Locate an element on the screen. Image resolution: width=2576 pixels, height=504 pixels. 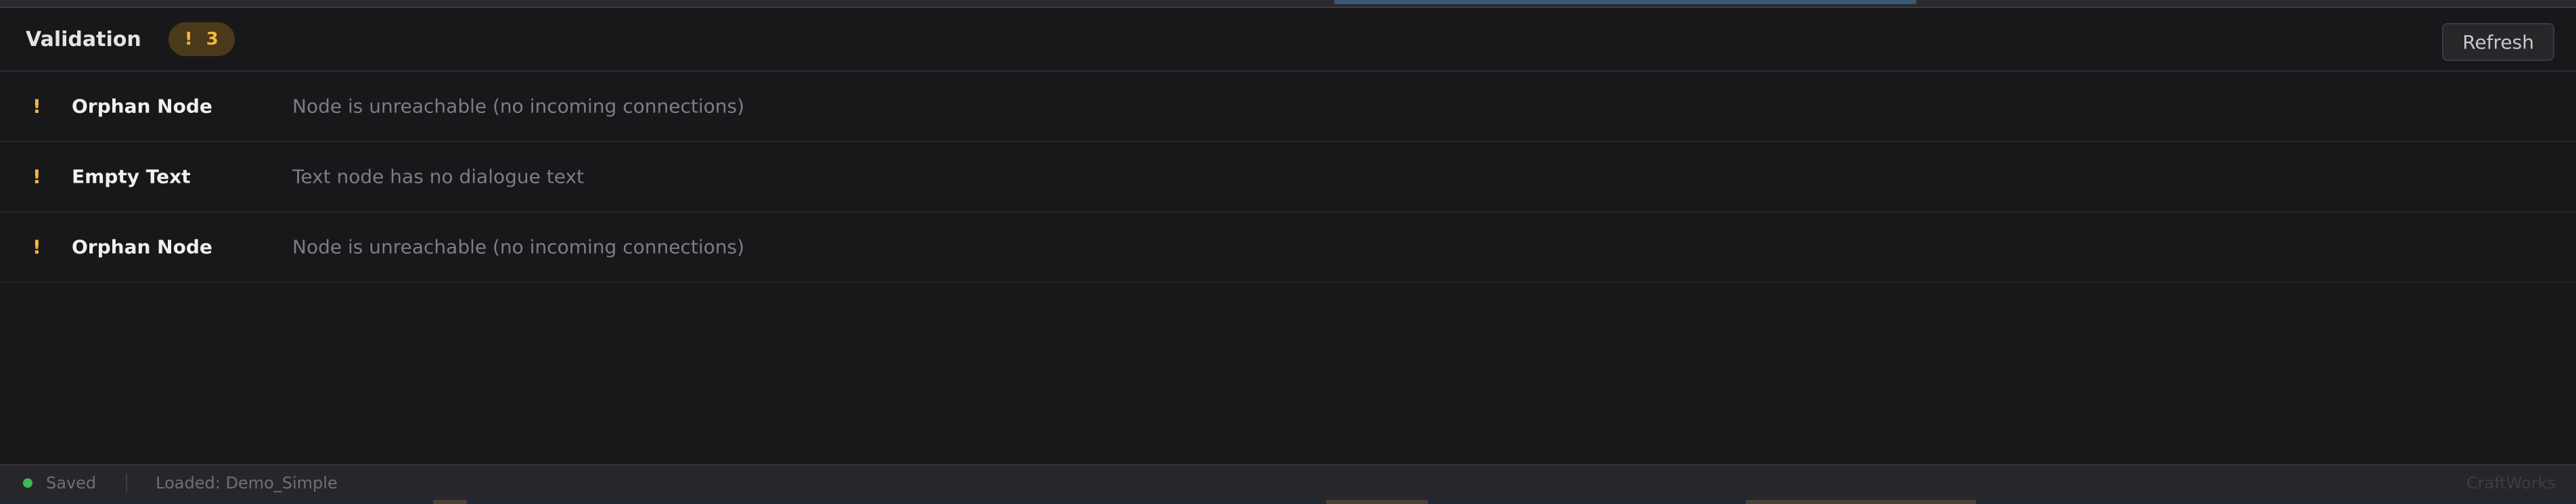
brand-watermark: CraftWorks is located at coordinates (2511, 482).